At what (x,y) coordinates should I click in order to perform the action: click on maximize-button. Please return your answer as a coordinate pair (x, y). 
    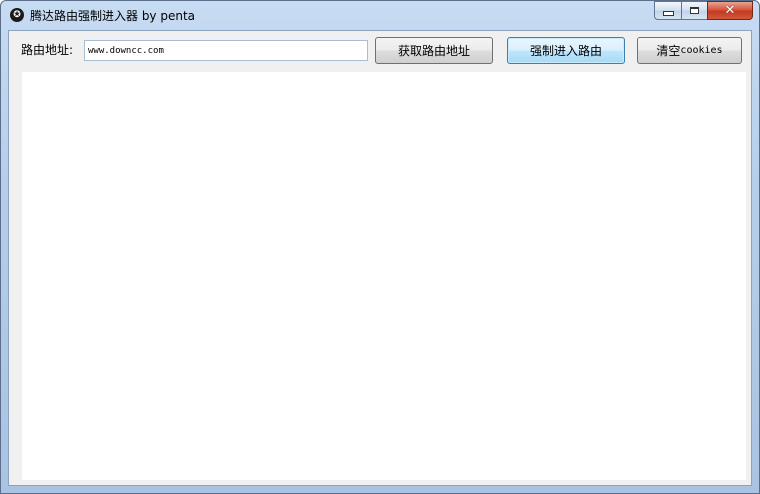
    Looking at the image, I should click on (694, 10).